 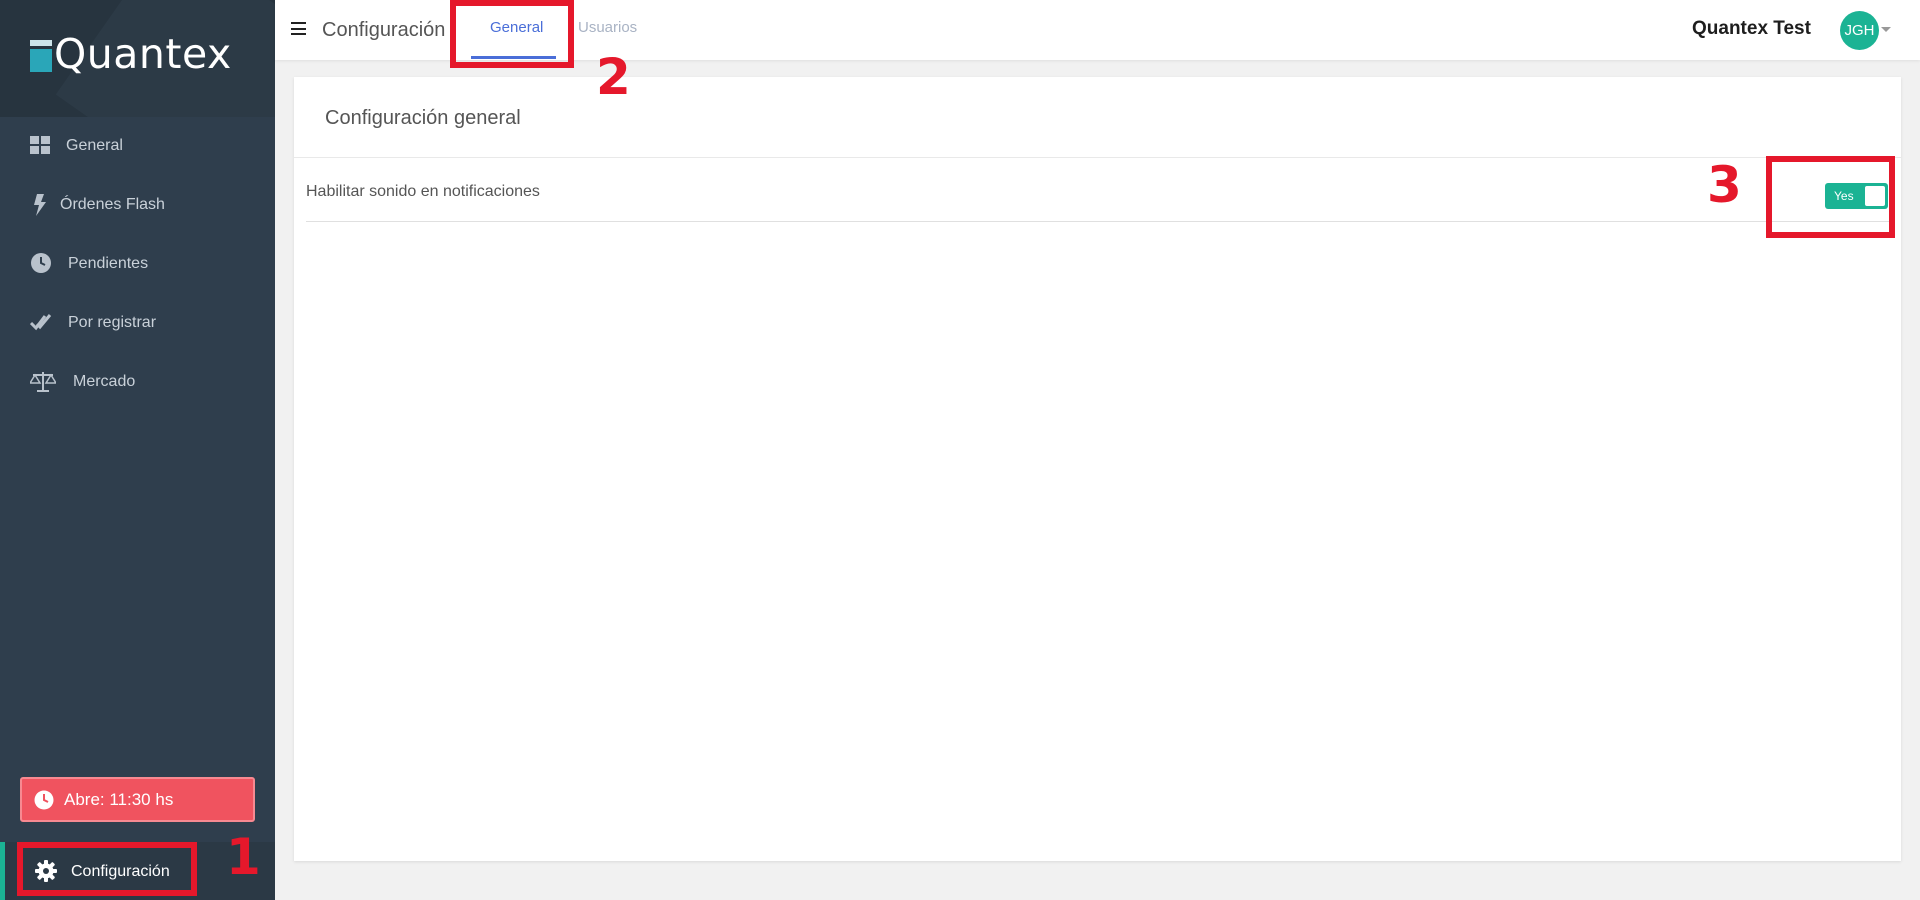 What do you see at coordinates (1751, 28) in the screenshot?
I see `account-name: Quantex Test` at bounding box center [1751, 28].